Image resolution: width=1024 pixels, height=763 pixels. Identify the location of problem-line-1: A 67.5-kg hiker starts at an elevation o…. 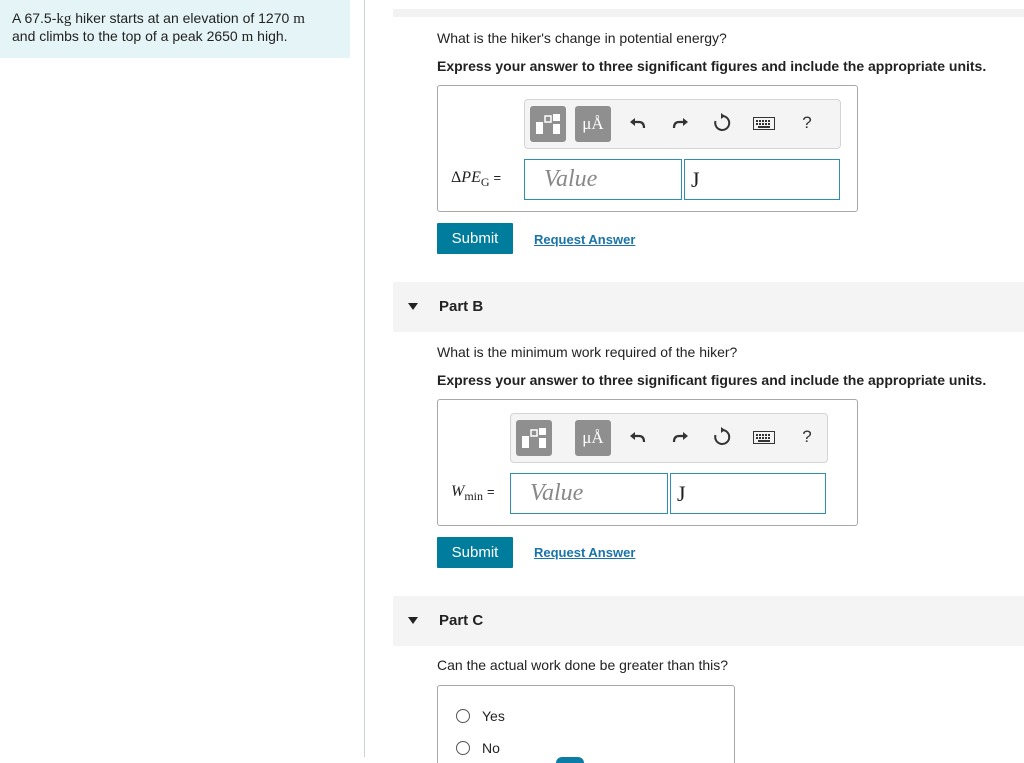
(158, 18).